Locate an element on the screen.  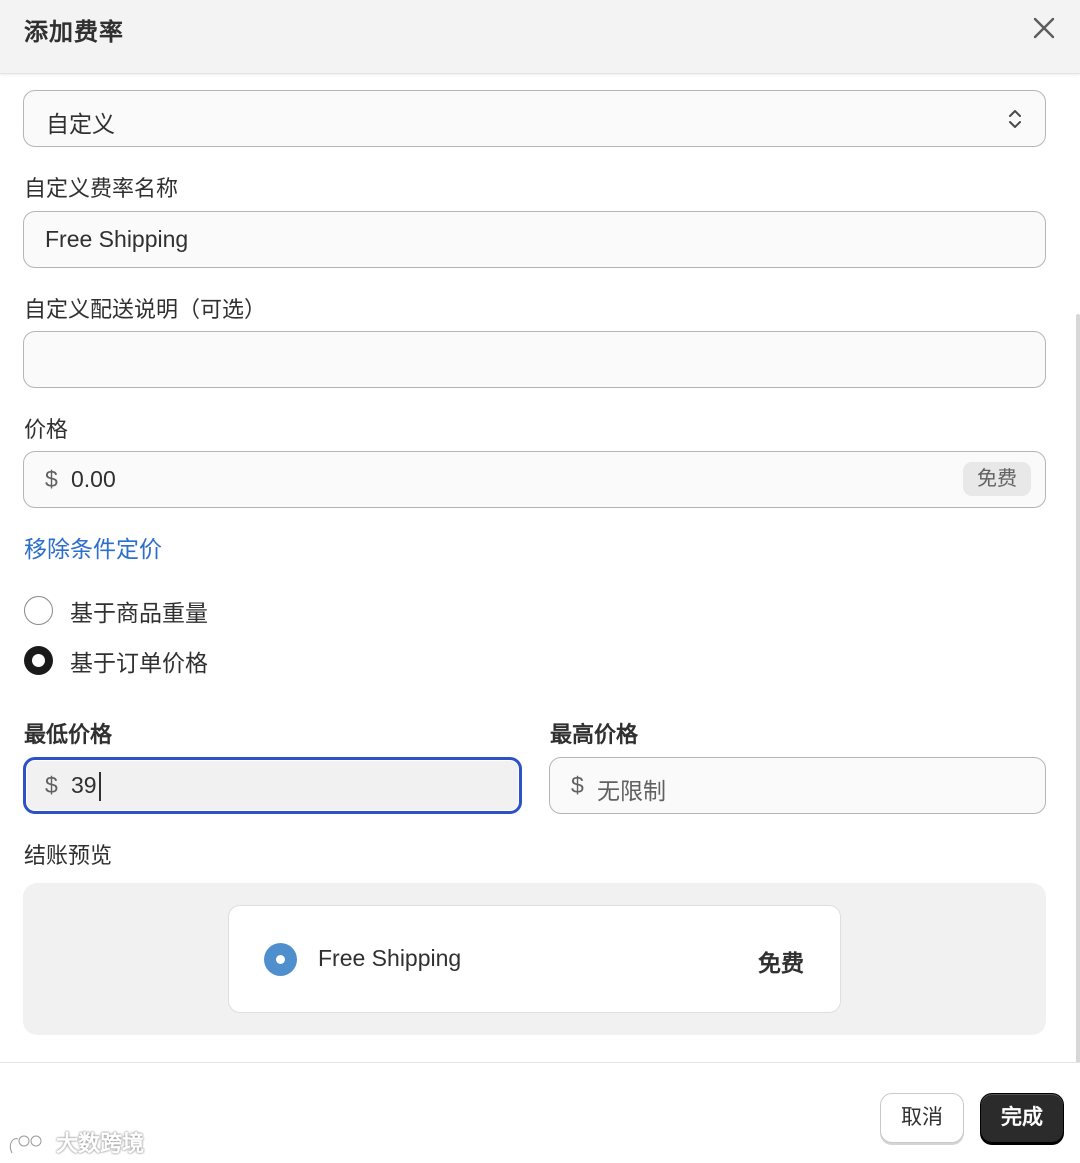
watermark-logo-icon is located at coordinates (25, 1144).